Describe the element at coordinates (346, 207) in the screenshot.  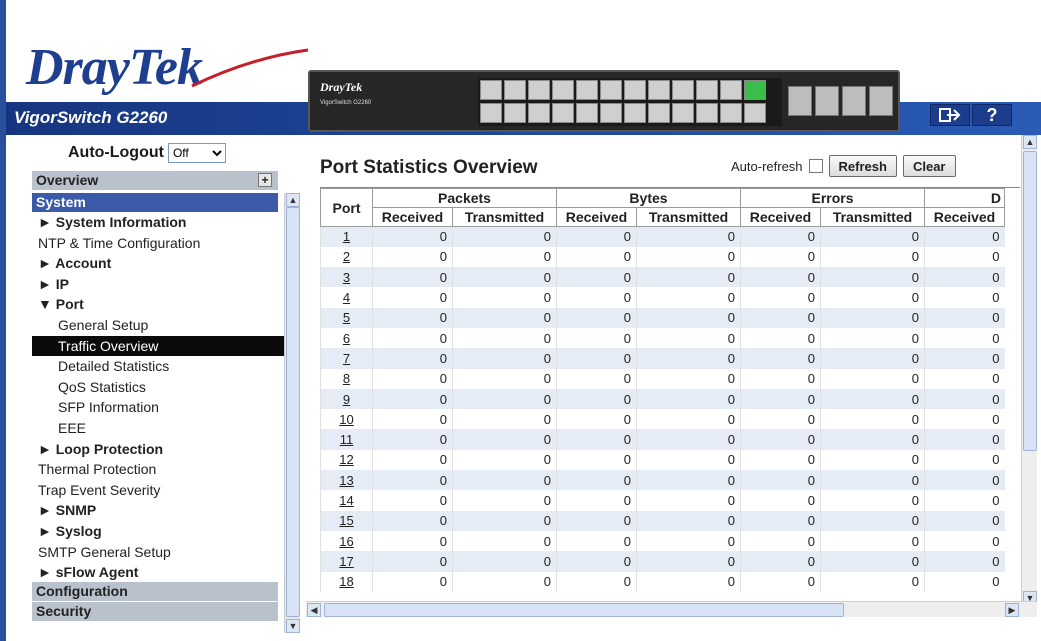
I see `column-header-port: Port` at that location.